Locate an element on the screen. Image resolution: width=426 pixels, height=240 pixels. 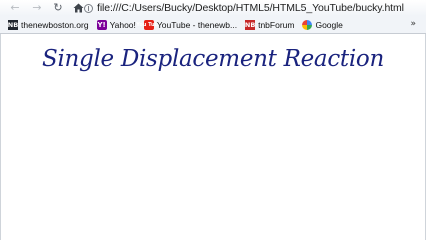
bookmark-label: Google is located at coordinates (329, 24).